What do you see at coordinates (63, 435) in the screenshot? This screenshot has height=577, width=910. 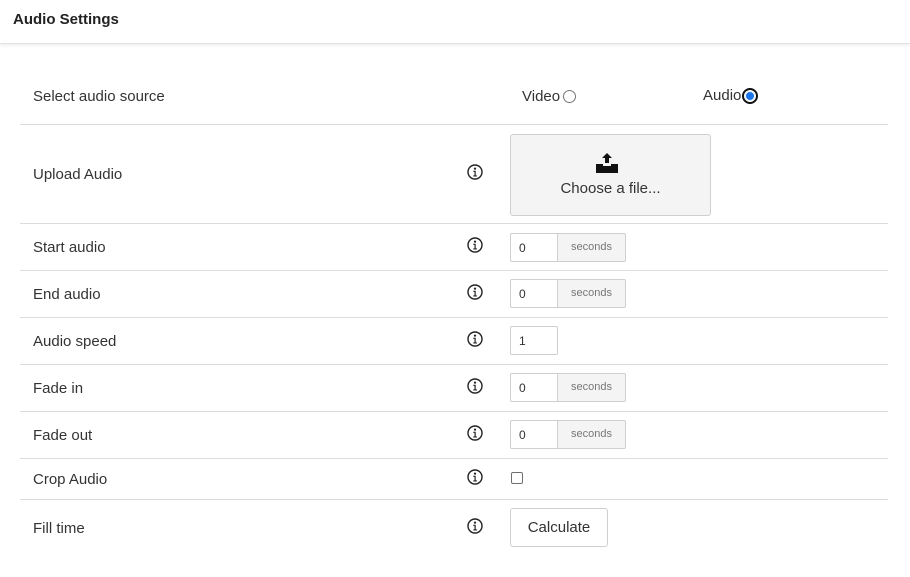 I see `fade-out-label: Fade out` at bounding box center [63, 435].